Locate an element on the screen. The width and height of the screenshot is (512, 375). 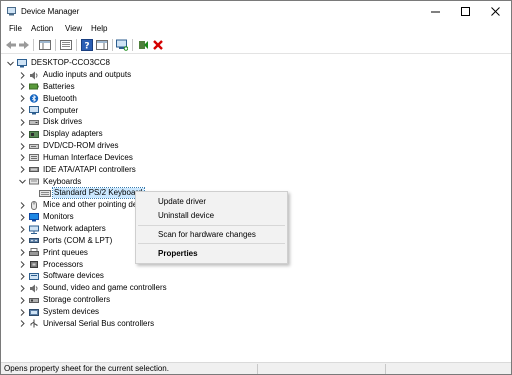
tree-item-computer: Computer is located at coordinates (48, 111).